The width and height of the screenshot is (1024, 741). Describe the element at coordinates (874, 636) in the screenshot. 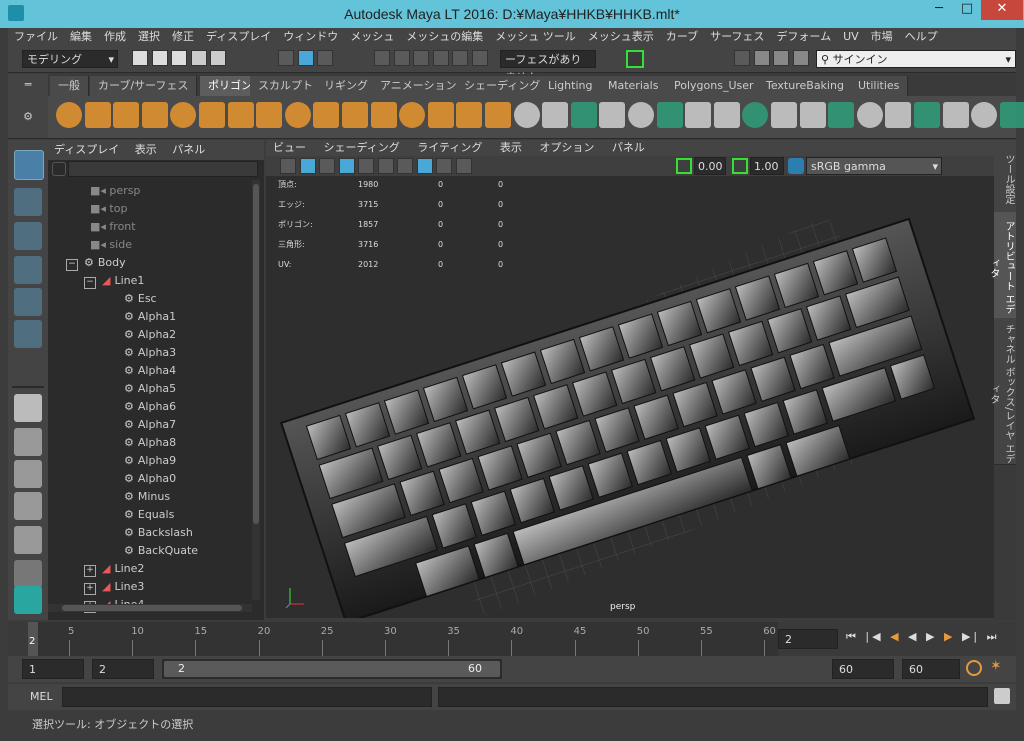

I see `step-back-key-icon: |◀` at that location.